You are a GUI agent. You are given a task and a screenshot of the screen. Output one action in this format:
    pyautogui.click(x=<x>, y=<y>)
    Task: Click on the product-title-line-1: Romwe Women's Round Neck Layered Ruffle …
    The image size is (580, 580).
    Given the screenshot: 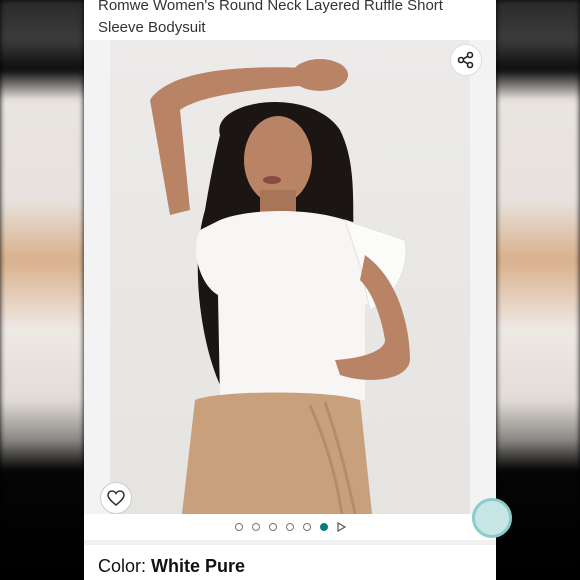 What is the action you would take?
    pyautogui.click(x=270, y=7)
    